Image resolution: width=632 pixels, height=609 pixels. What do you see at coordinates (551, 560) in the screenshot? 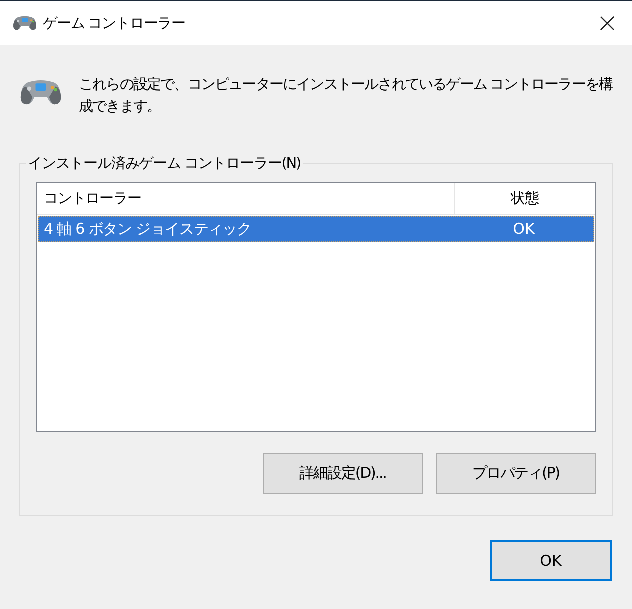
I see `ok-button: OK` at bounding box center [551, 560].